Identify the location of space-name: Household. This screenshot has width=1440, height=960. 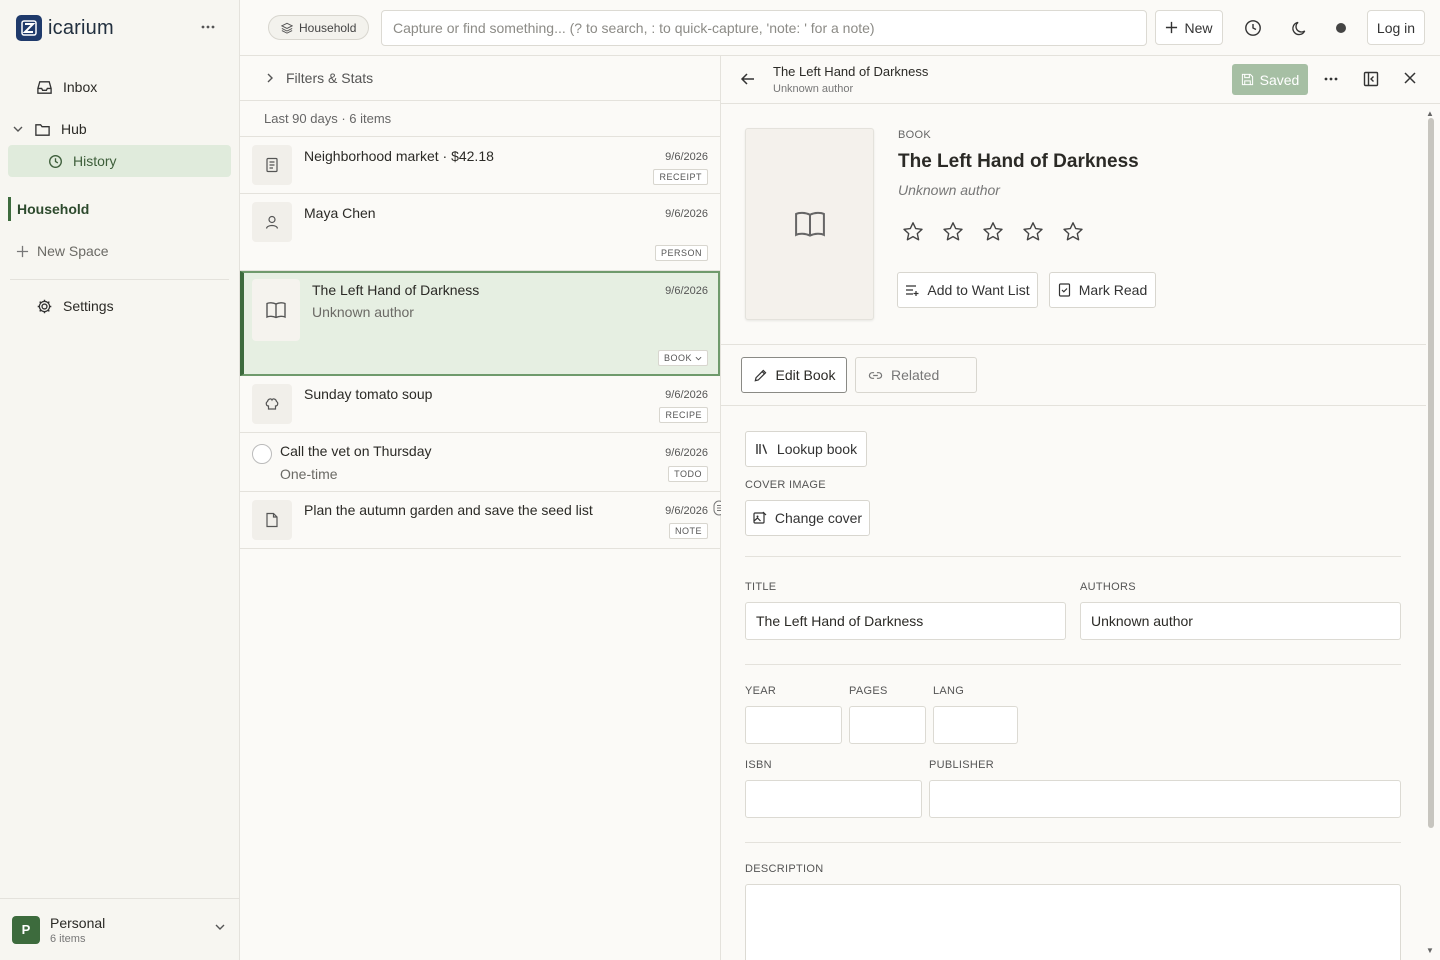
(53, 209).